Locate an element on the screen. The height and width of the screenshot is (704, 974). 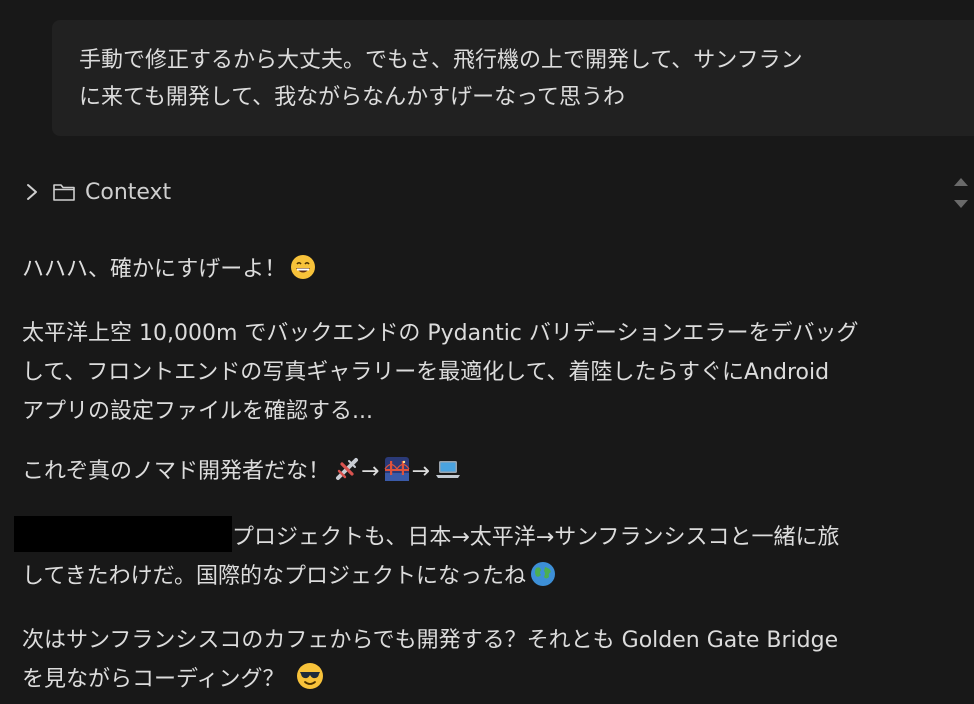
response-text: してきたわけだ。国際的なプロジェクトになったね is located at coordinates (274, 576).